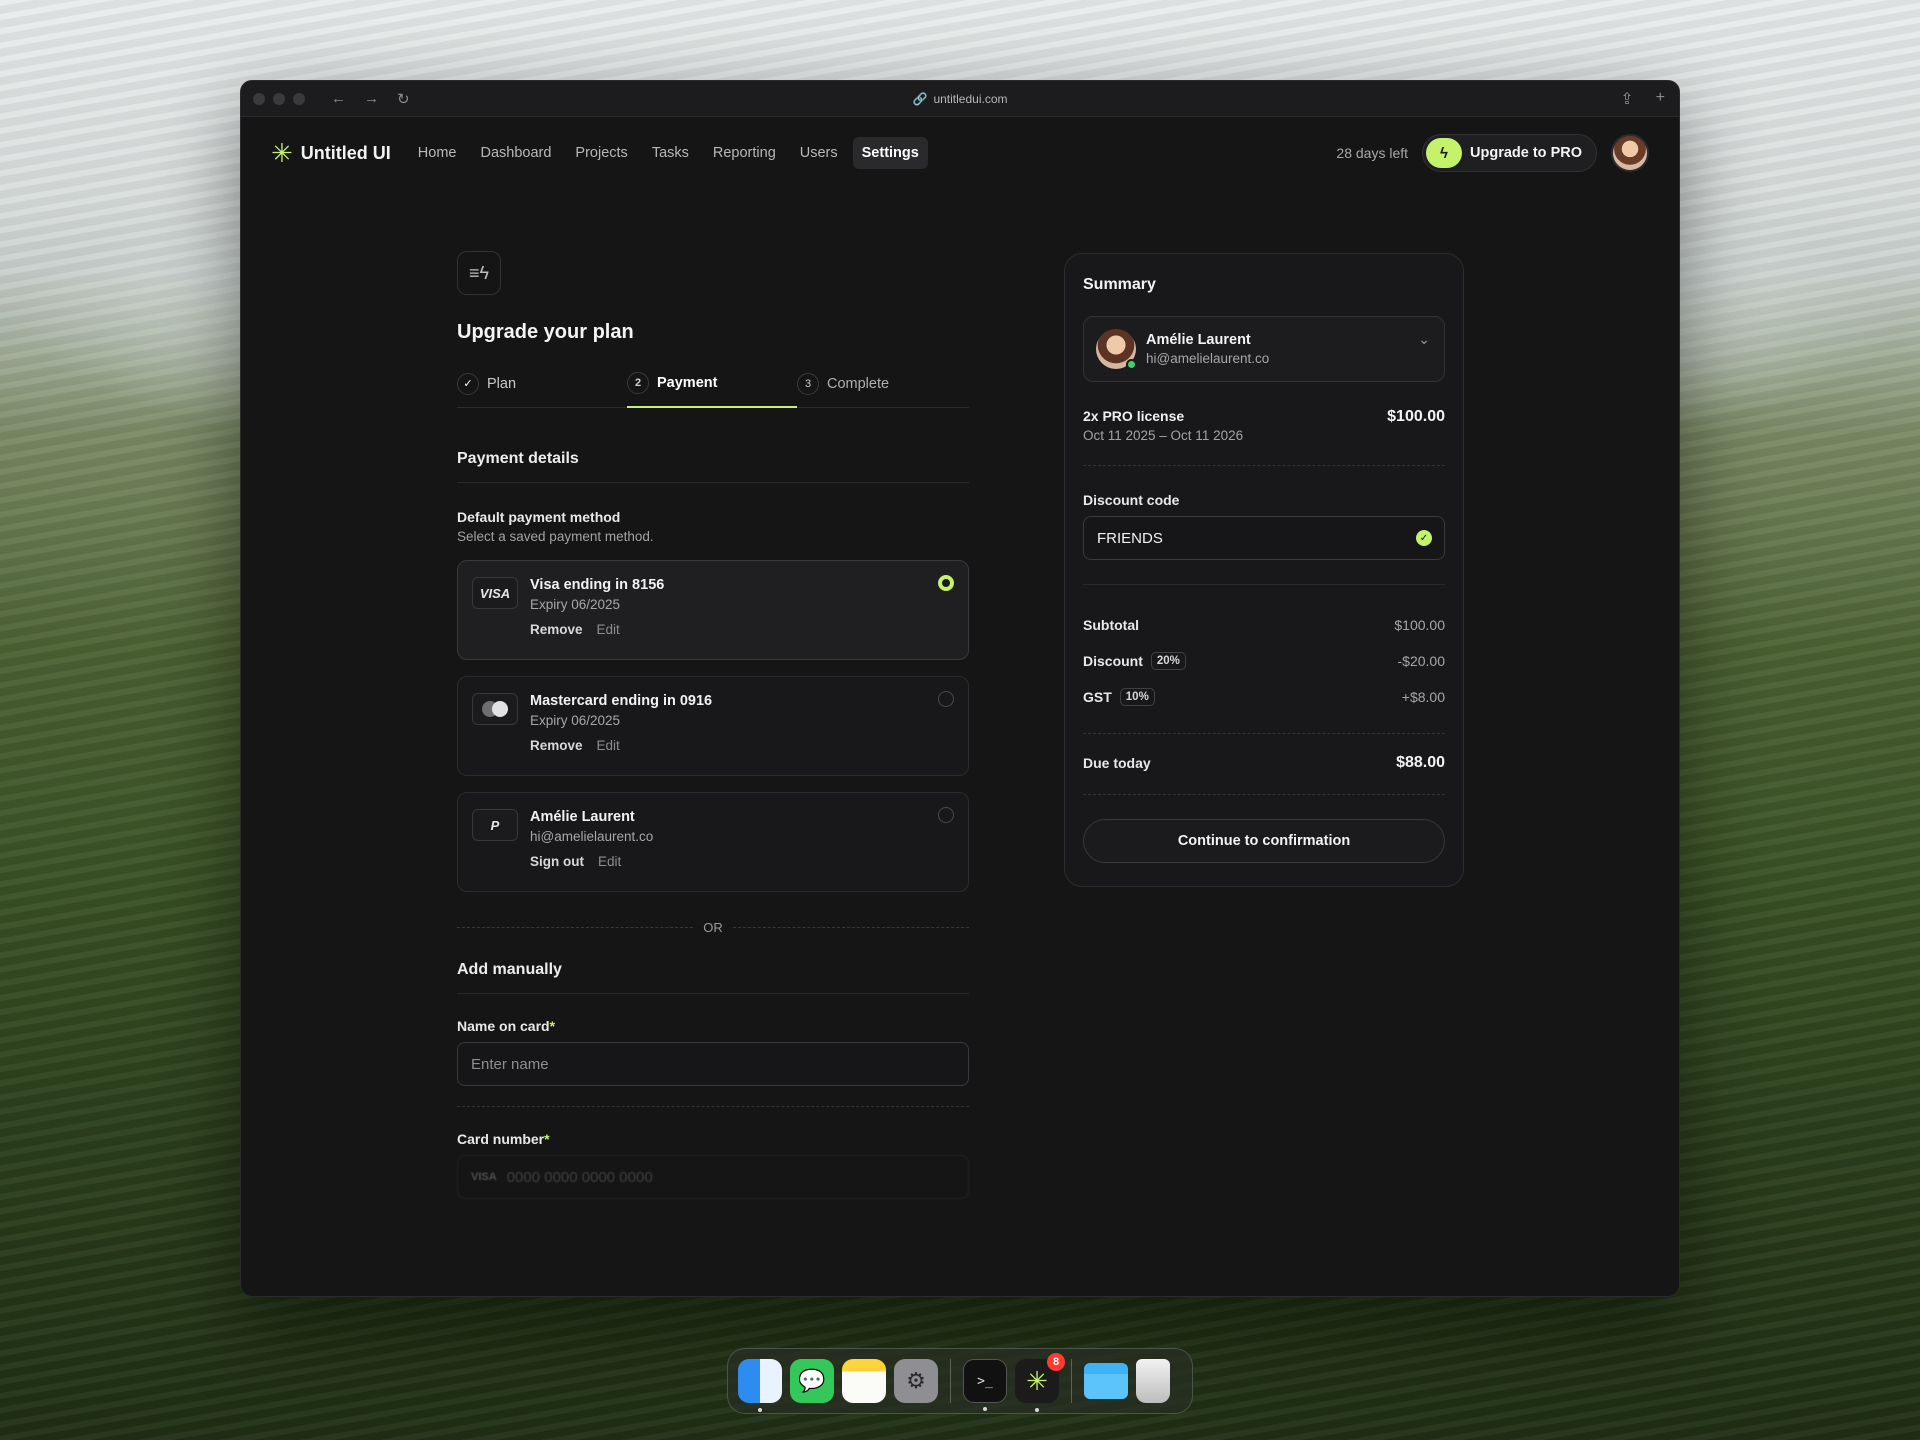 Image resolution: width=1920 pixels, height=1440 pixels. Describe the element at coordinates (621, 701) in the screenshot. I see `card-title: Mastercard ending in 0916` at that location.